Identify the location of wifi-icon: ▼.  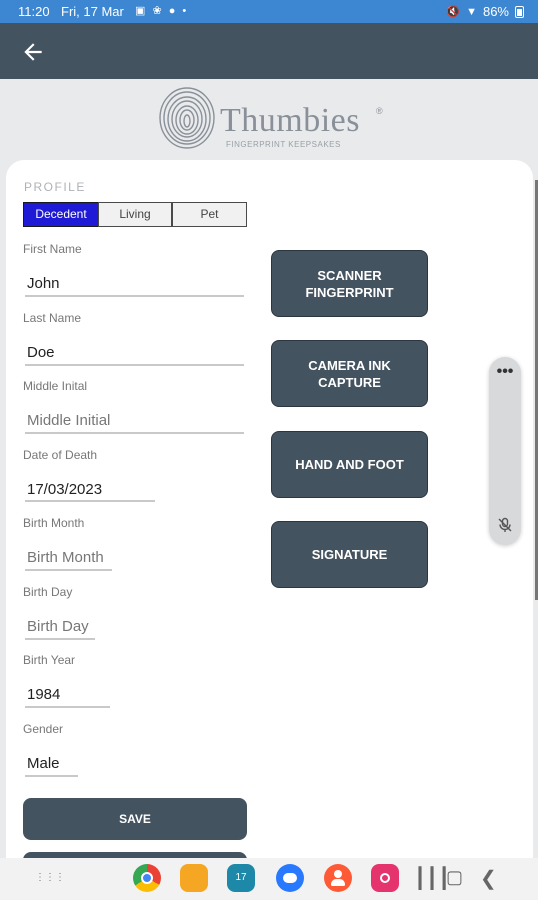
(471, 11).